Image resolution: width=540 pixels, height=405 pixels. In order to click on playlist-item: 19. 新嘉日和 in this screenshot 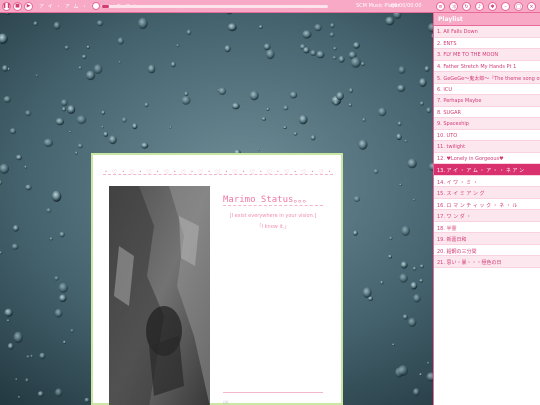, I will do `click(487, 239)`.